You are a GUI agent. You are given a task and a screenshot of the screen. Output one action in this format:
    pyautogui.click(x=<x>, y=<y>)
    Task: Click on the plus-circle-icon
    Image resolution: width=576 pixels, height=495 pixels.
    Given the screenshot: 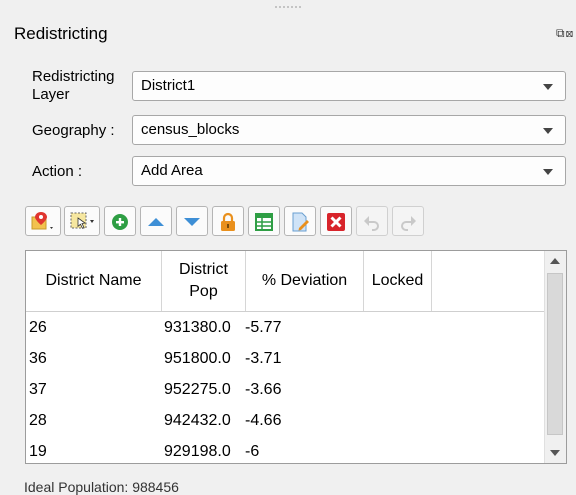 What is the action you would take?
    pyautogui.click(x=120, y=222)
    